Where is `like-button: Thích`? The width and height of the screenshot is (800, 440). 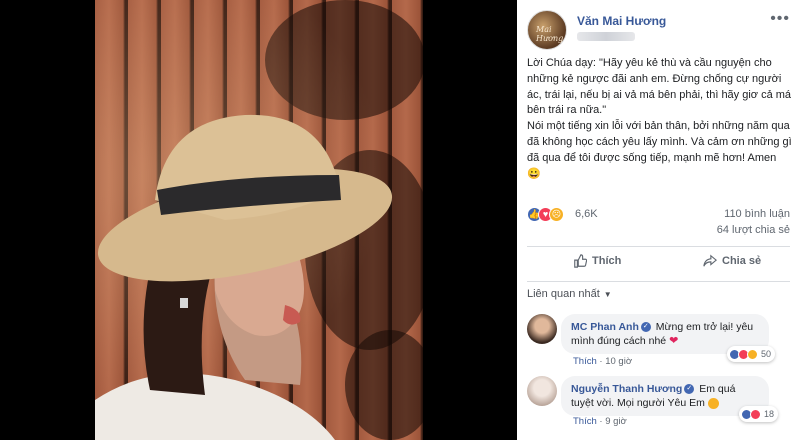 like-button: Thích is located at coordinates (597, 261).